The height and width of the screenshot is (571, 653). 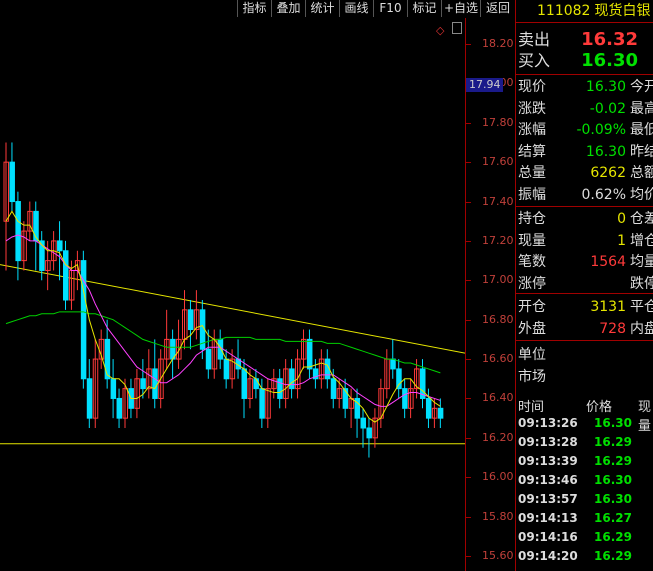 I want to click on tick-price: 16.27, so click(x=613, y=518).